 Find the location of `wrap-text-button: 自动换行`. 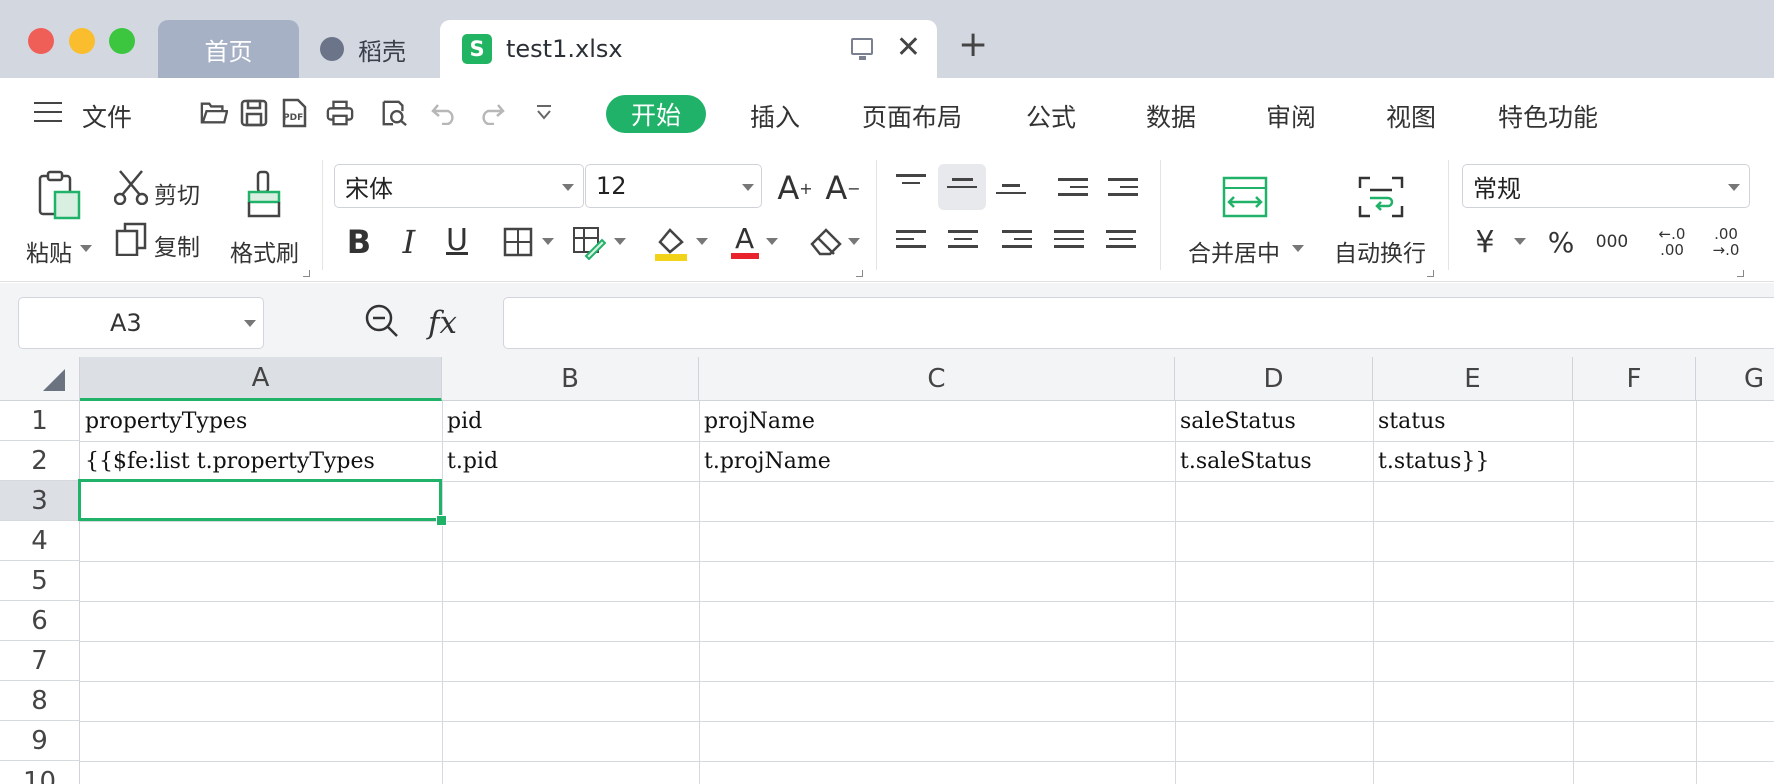

wrap-text-button: 自动换行 is located at coordinates (1380, 251).